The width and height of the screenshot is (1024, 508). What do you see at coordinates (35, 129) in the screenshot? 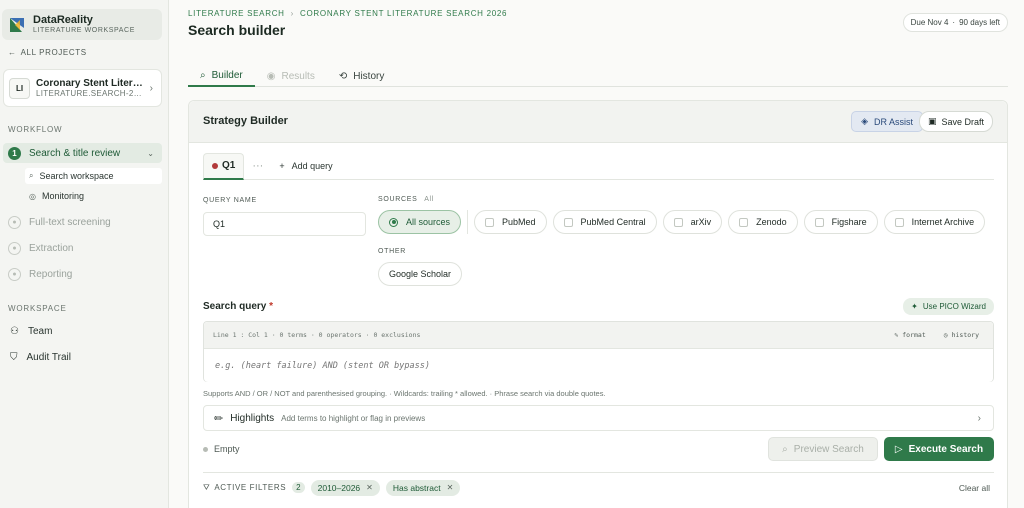
I see `workflow-heading: WORKFLOW` at bounding box center [35, 129].